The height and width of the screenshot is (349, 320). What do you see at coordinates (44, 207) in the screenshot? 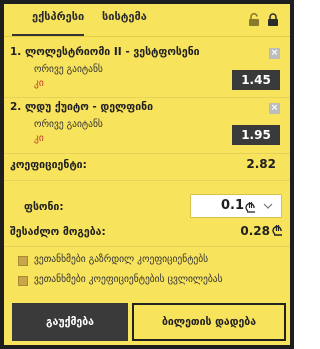
I see `stake-label: ფსონი:` at bounding box center [44, 207].